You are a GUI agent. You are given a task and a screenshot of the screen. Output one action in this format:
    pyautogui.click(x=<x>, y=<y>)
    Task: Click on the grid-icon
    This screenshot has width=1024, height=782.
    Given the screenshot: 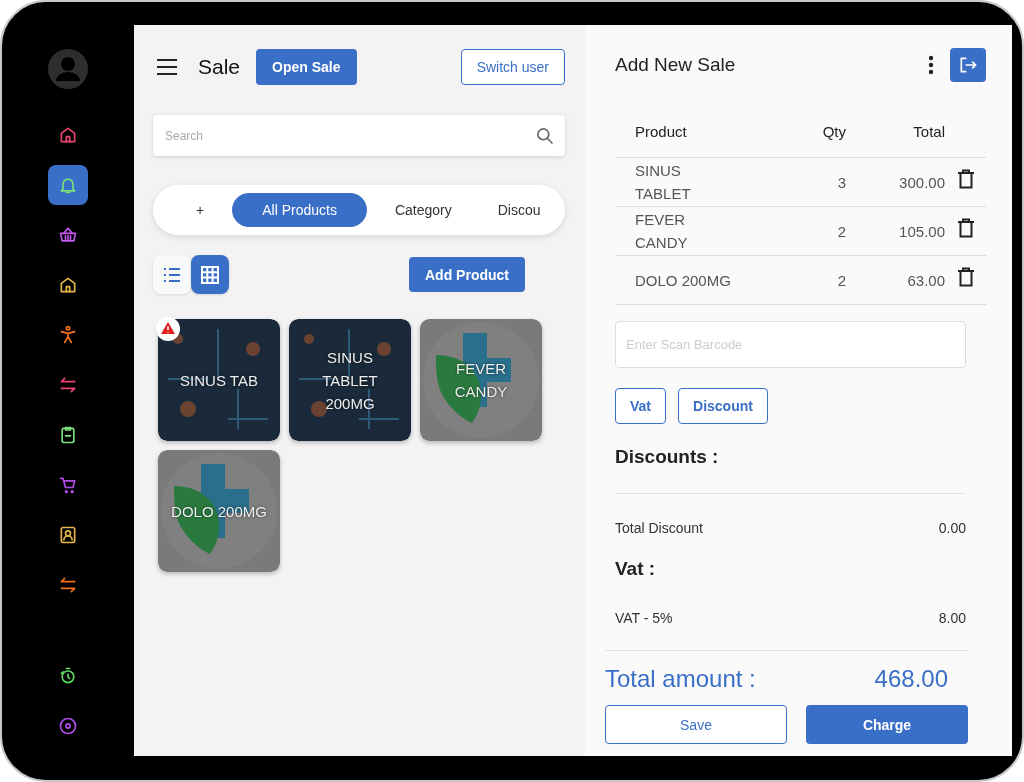 What is the action you would take?
    pyautogui.click(x=210, y=274)
    